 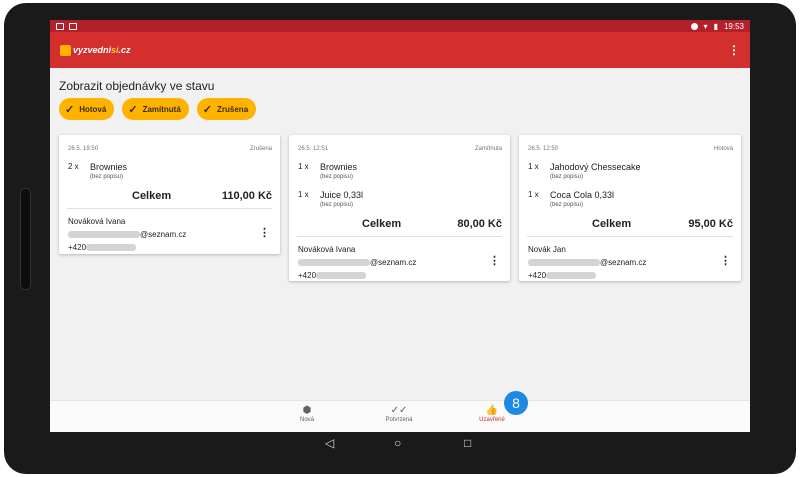 I want to click on customer-name: Novák Jan, so click(x=547, y=249).